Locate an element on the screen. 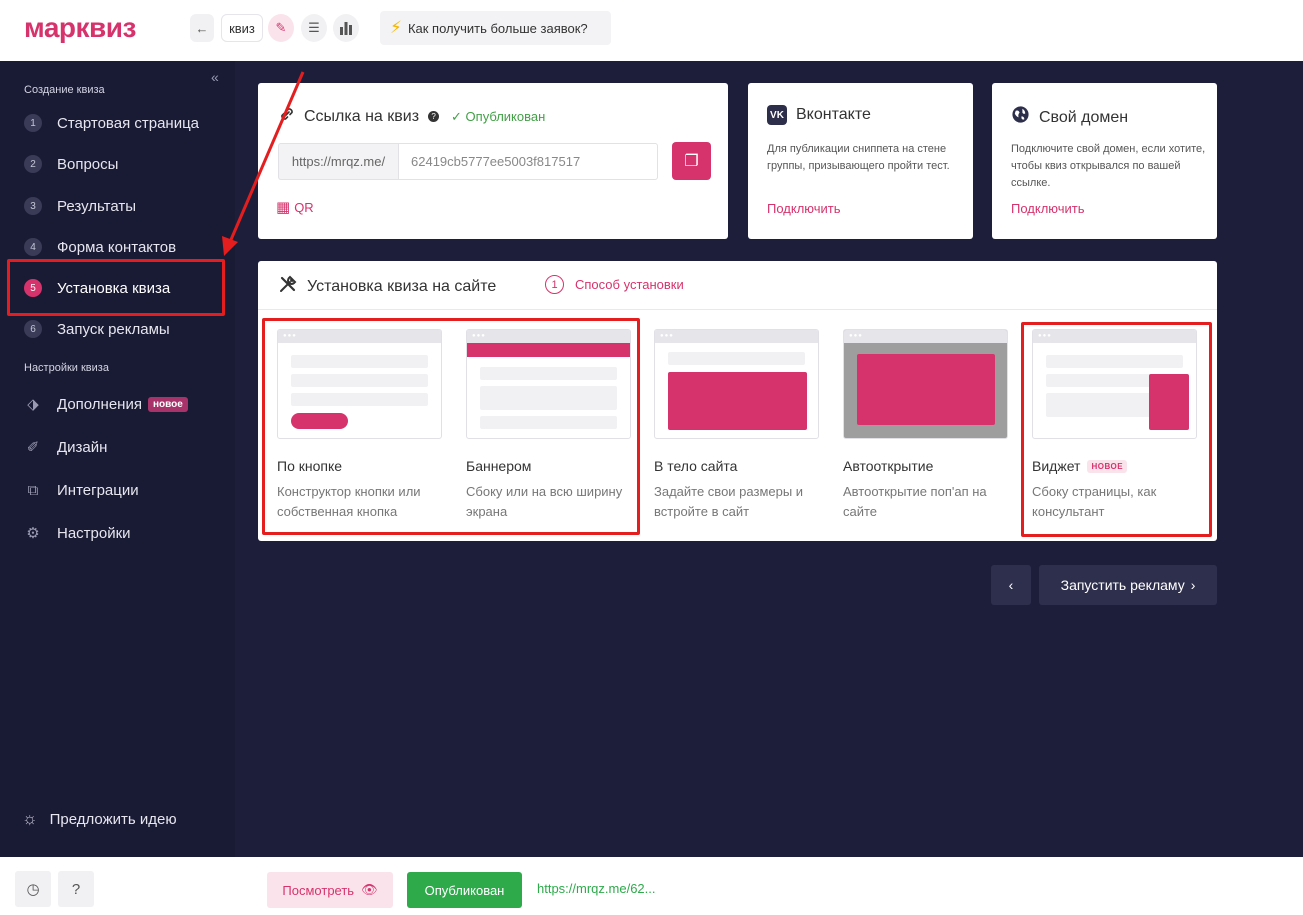  answers-button: ☰ is located at coordinates (314, 28).